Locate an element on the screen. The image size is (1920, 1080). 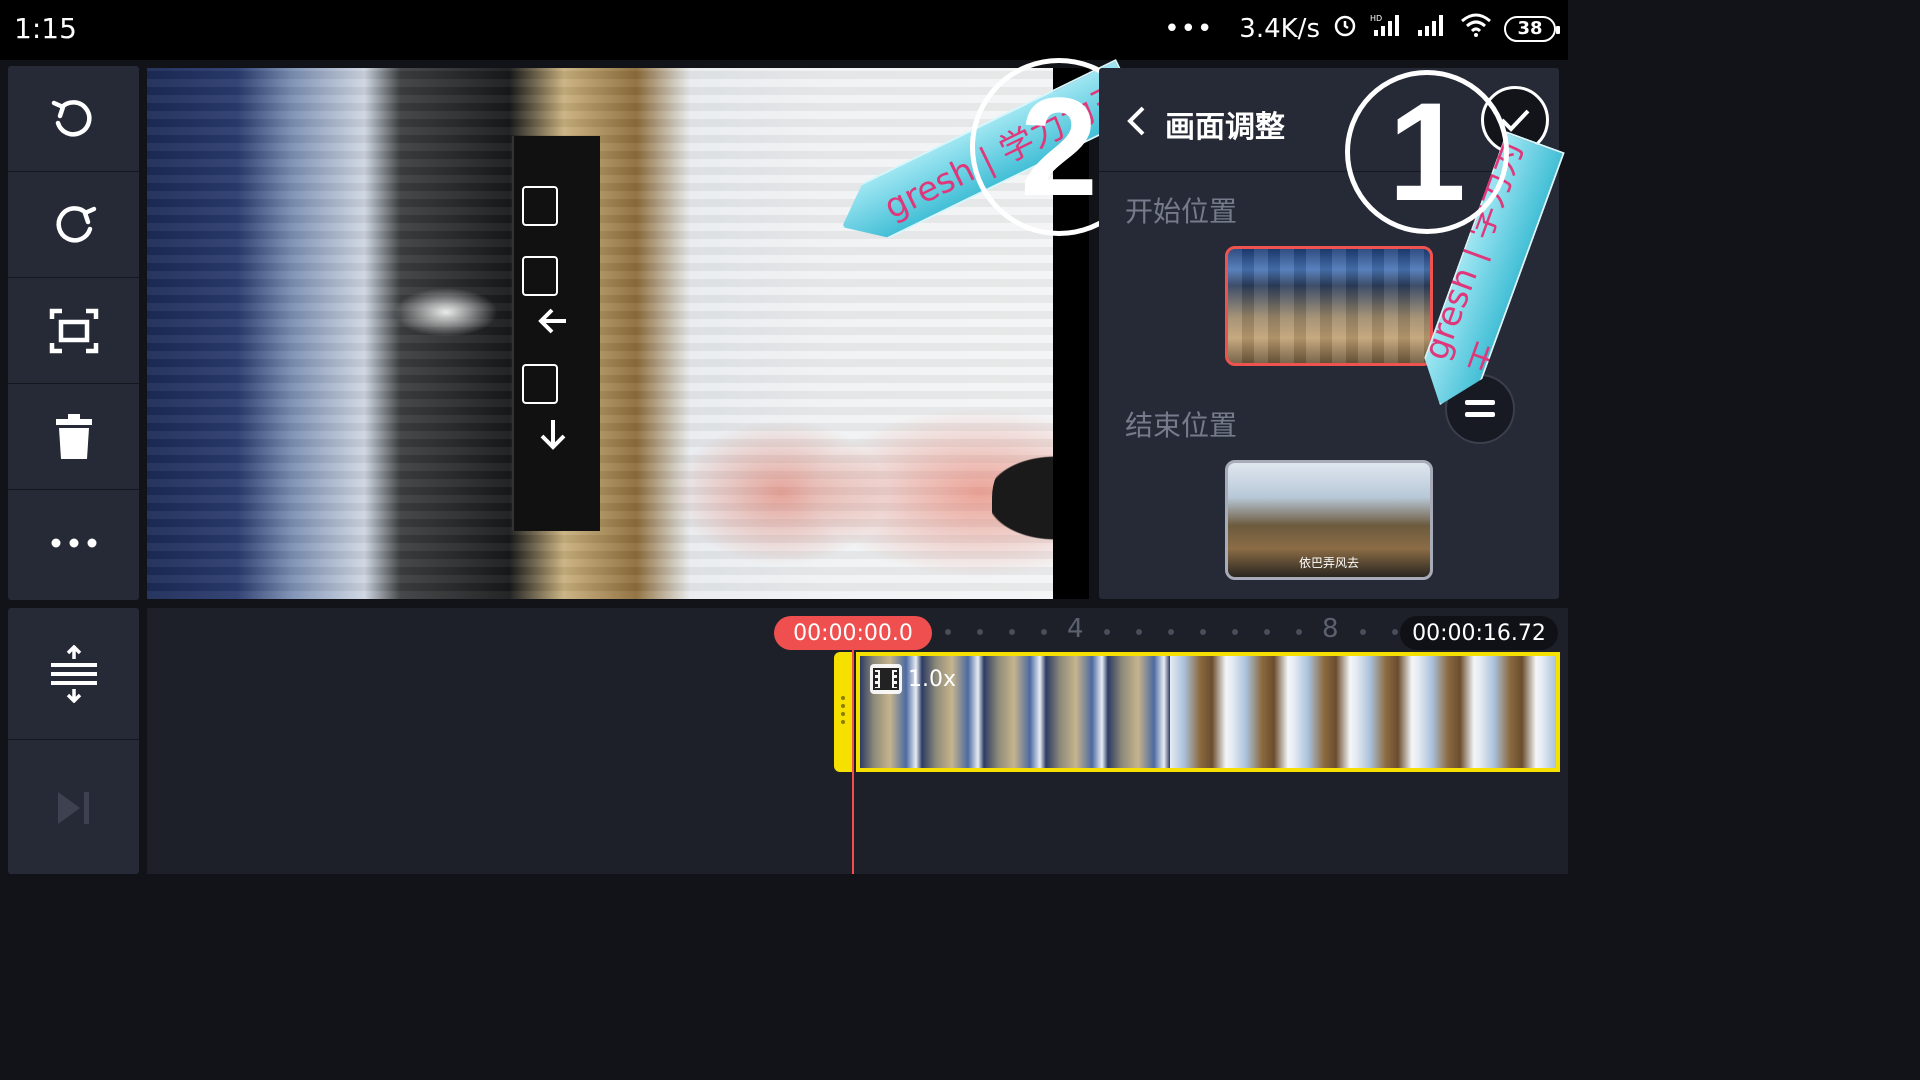
crop-pan-button is located at coordinates (73, 331).